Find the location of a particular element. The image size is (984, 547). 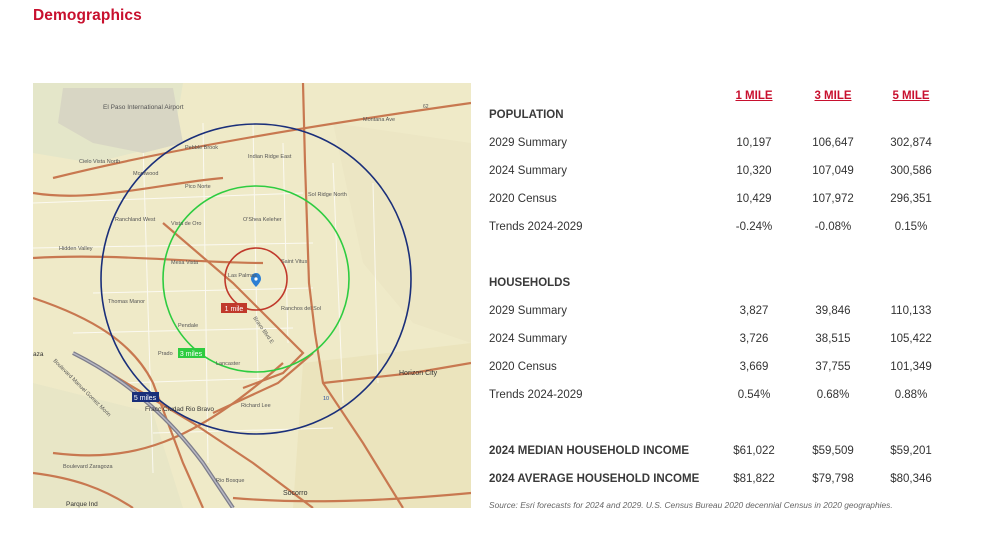

cell-1-mile: $61,022 is located at coordinates (754, 451).